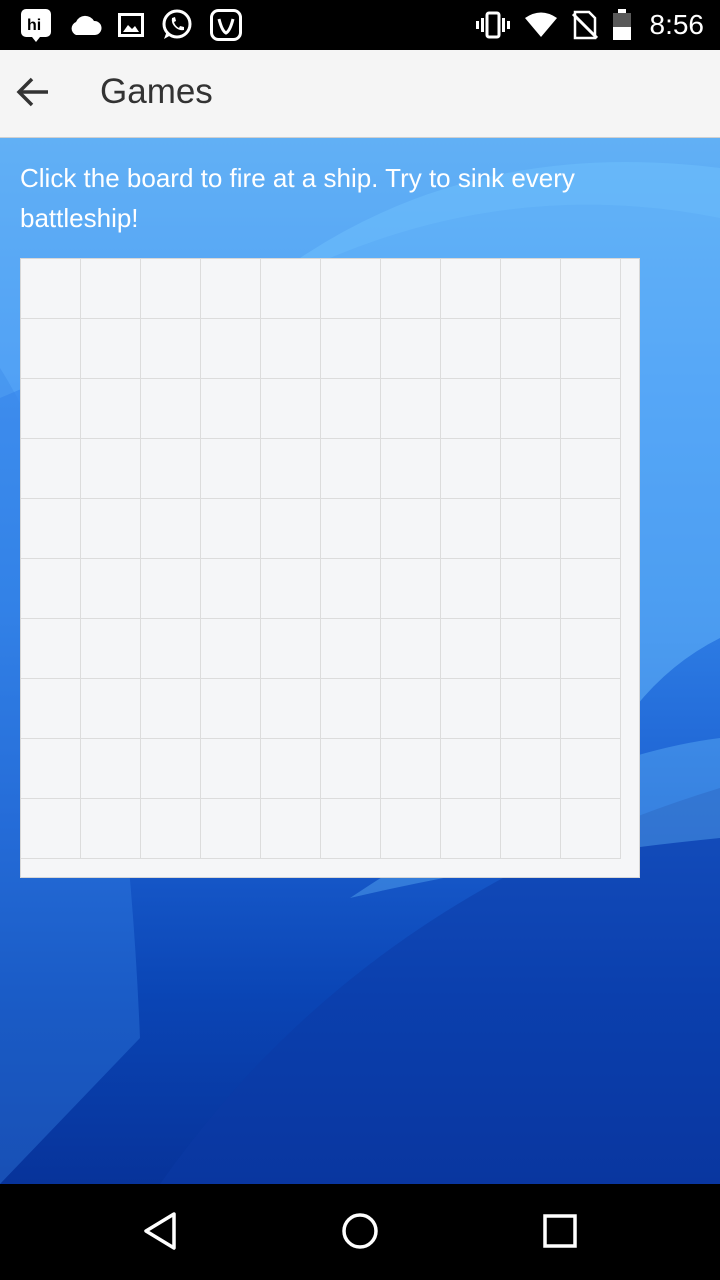 Image resolution: width=720 pixels, height=1280 pixels. What do you see at coordinates (360, 1233) in the screenshot?
I see `nav-home-button` at bounding box center [360, 1233].